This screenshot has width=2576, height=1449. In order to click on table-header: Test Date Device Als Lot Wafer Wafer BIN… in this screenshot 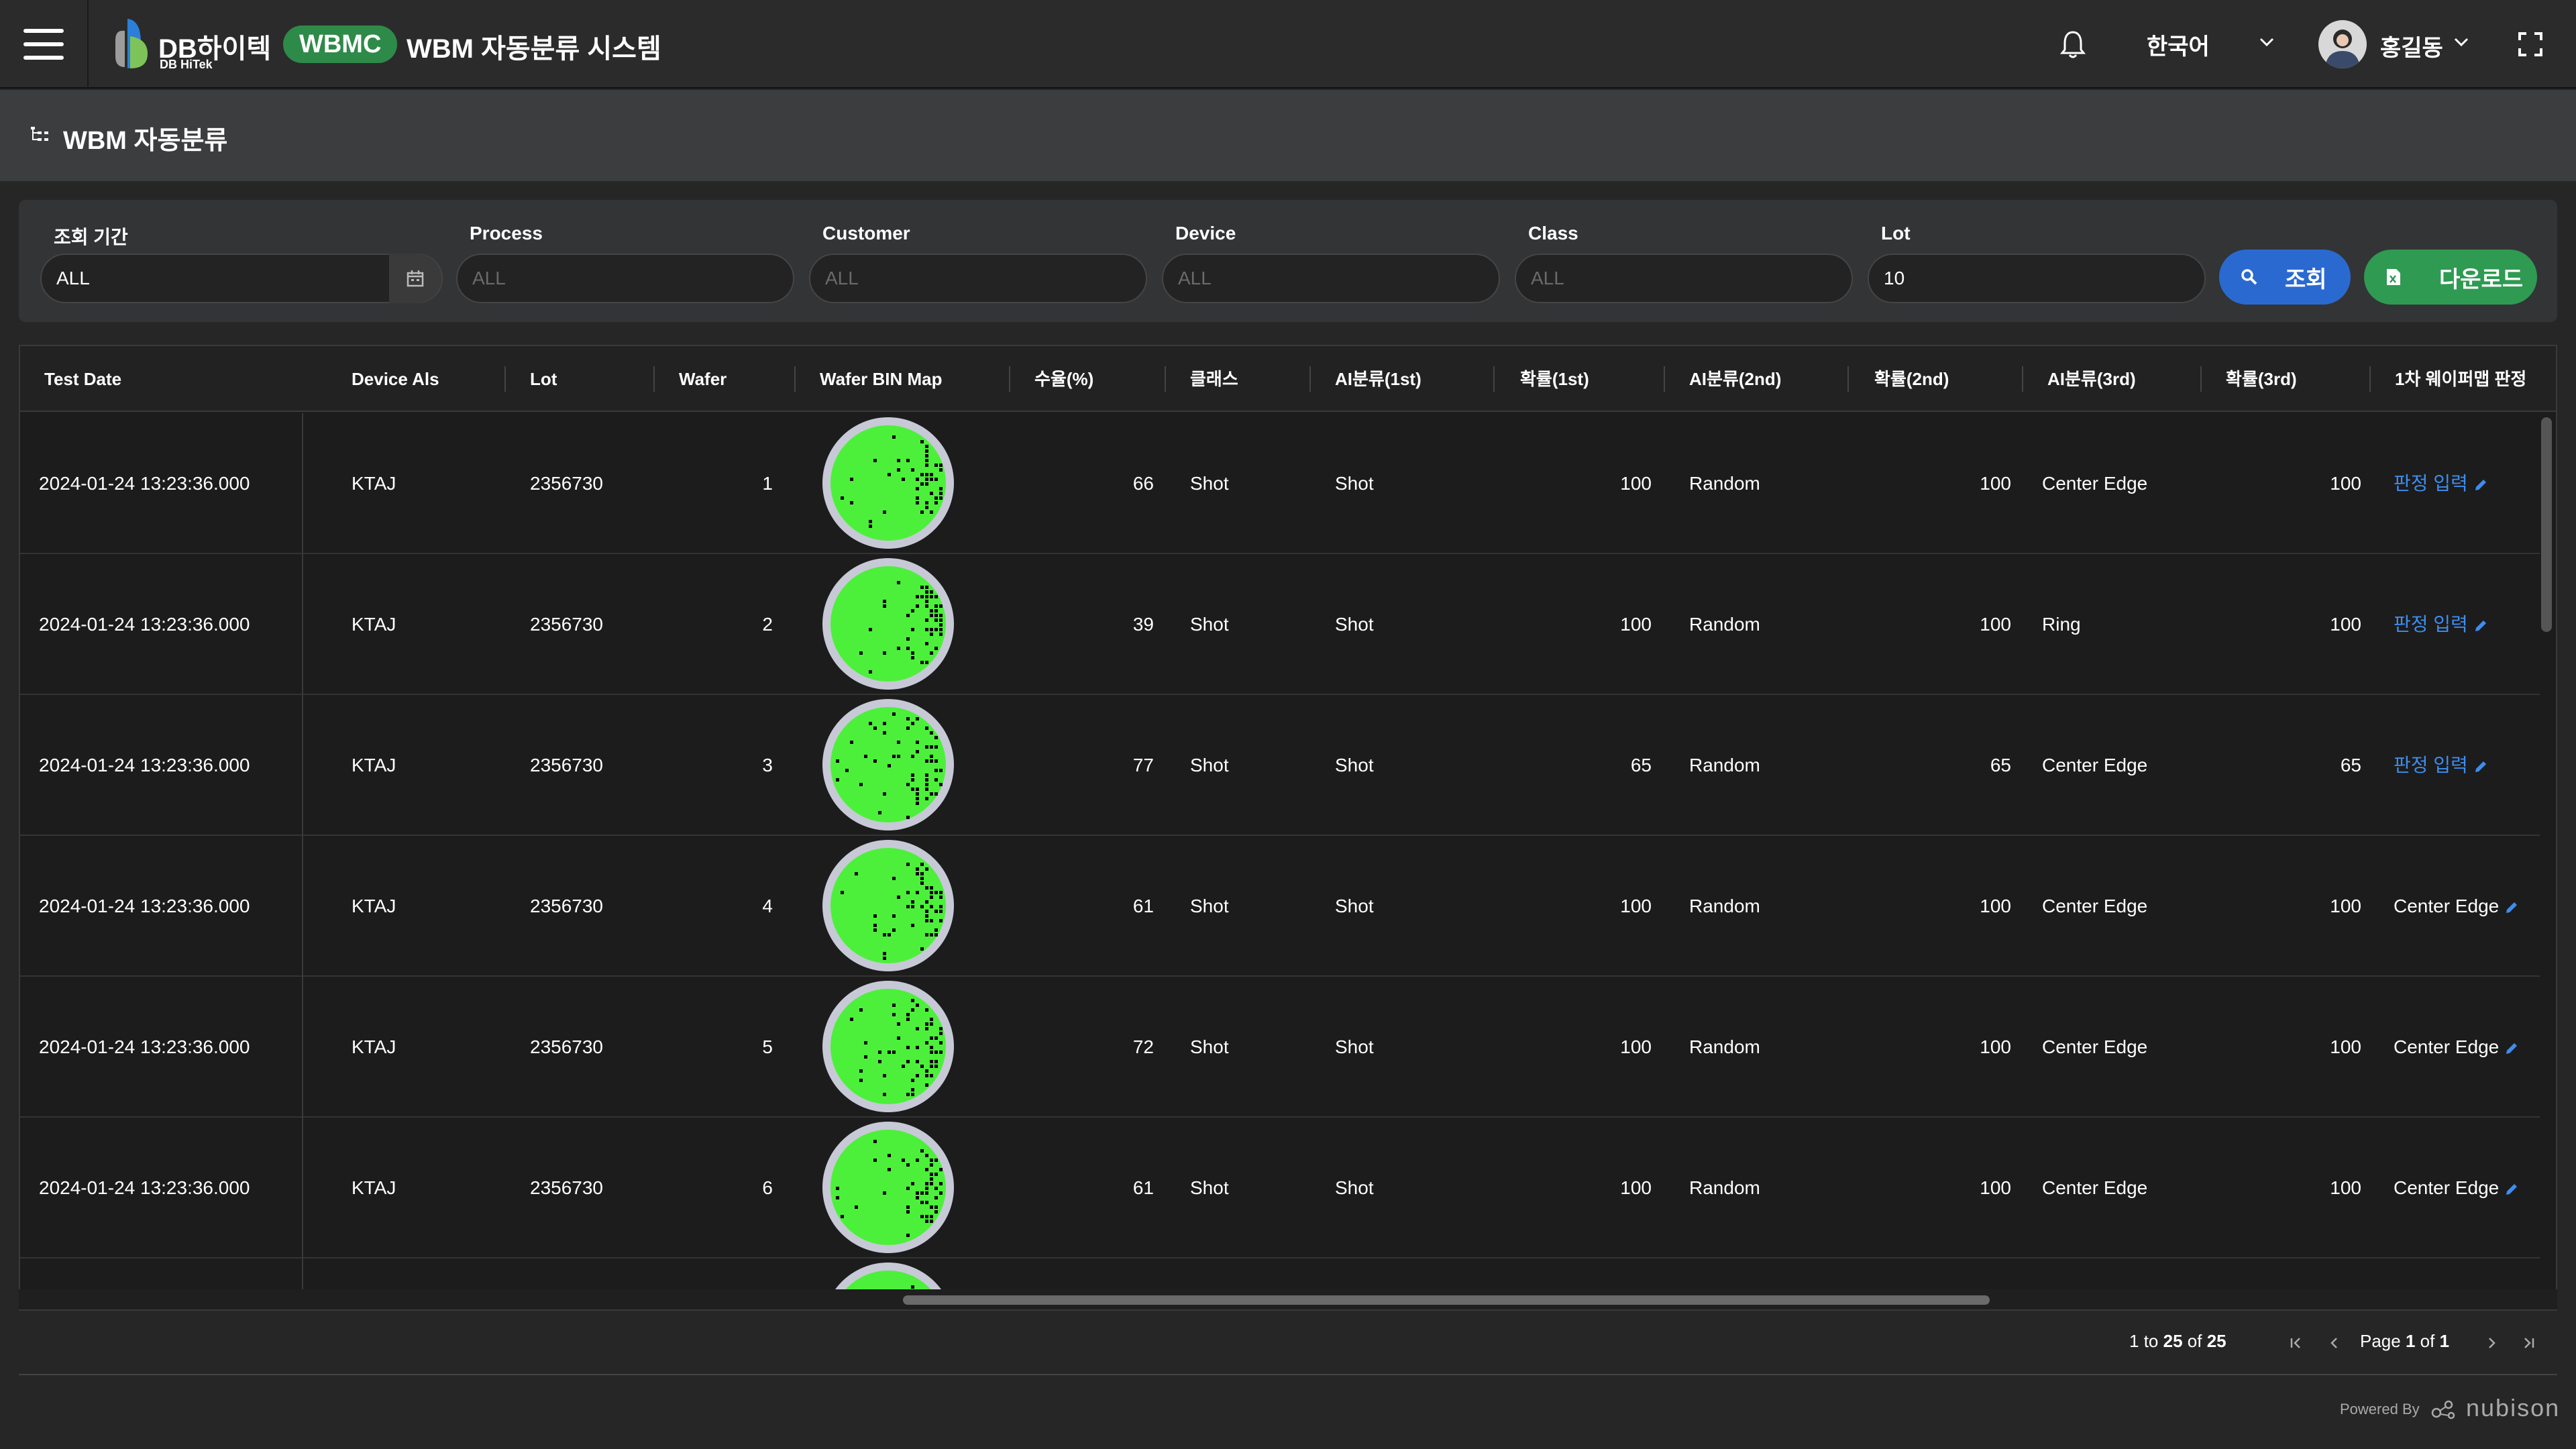, I will do `click(1288, 379)`.